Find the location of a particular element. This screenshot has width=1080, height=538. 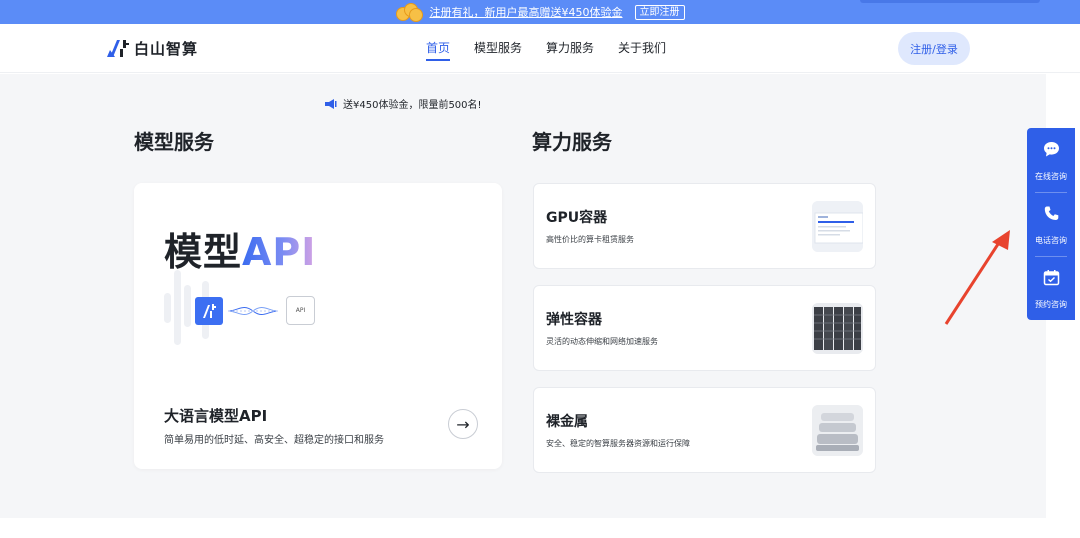

promo-link: 注册有礼，新用户最高赠送¥450体验金 is located at coordinates (526, 12).